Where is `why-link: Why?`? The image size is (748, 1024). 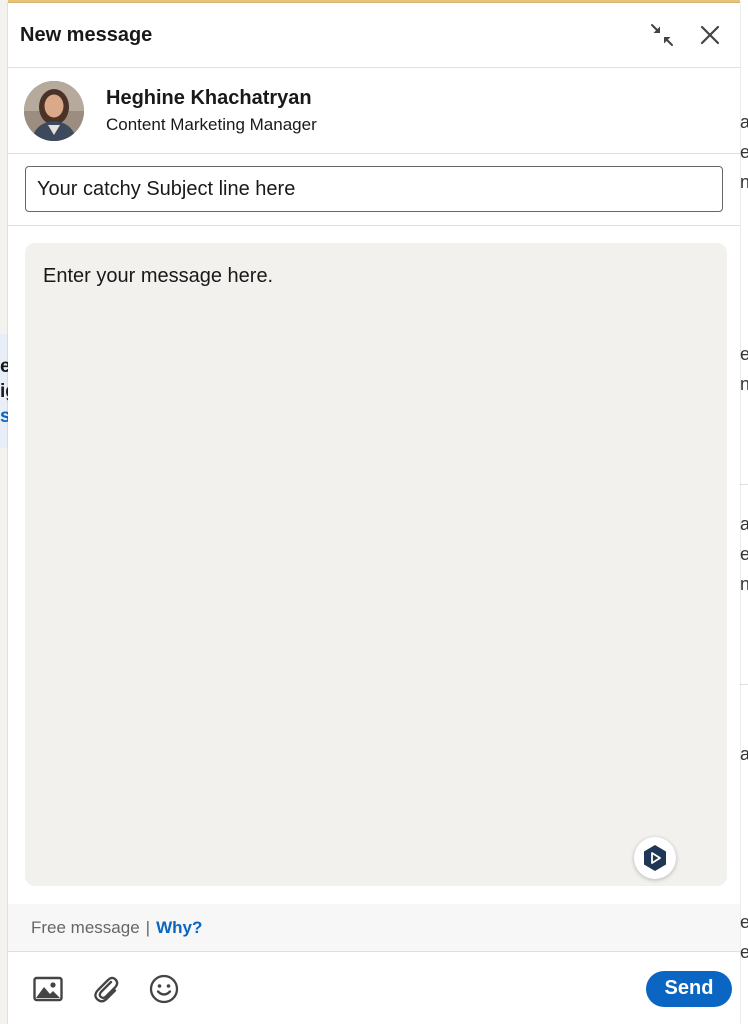
why-link: Why? is located at coordinates (179, 928).